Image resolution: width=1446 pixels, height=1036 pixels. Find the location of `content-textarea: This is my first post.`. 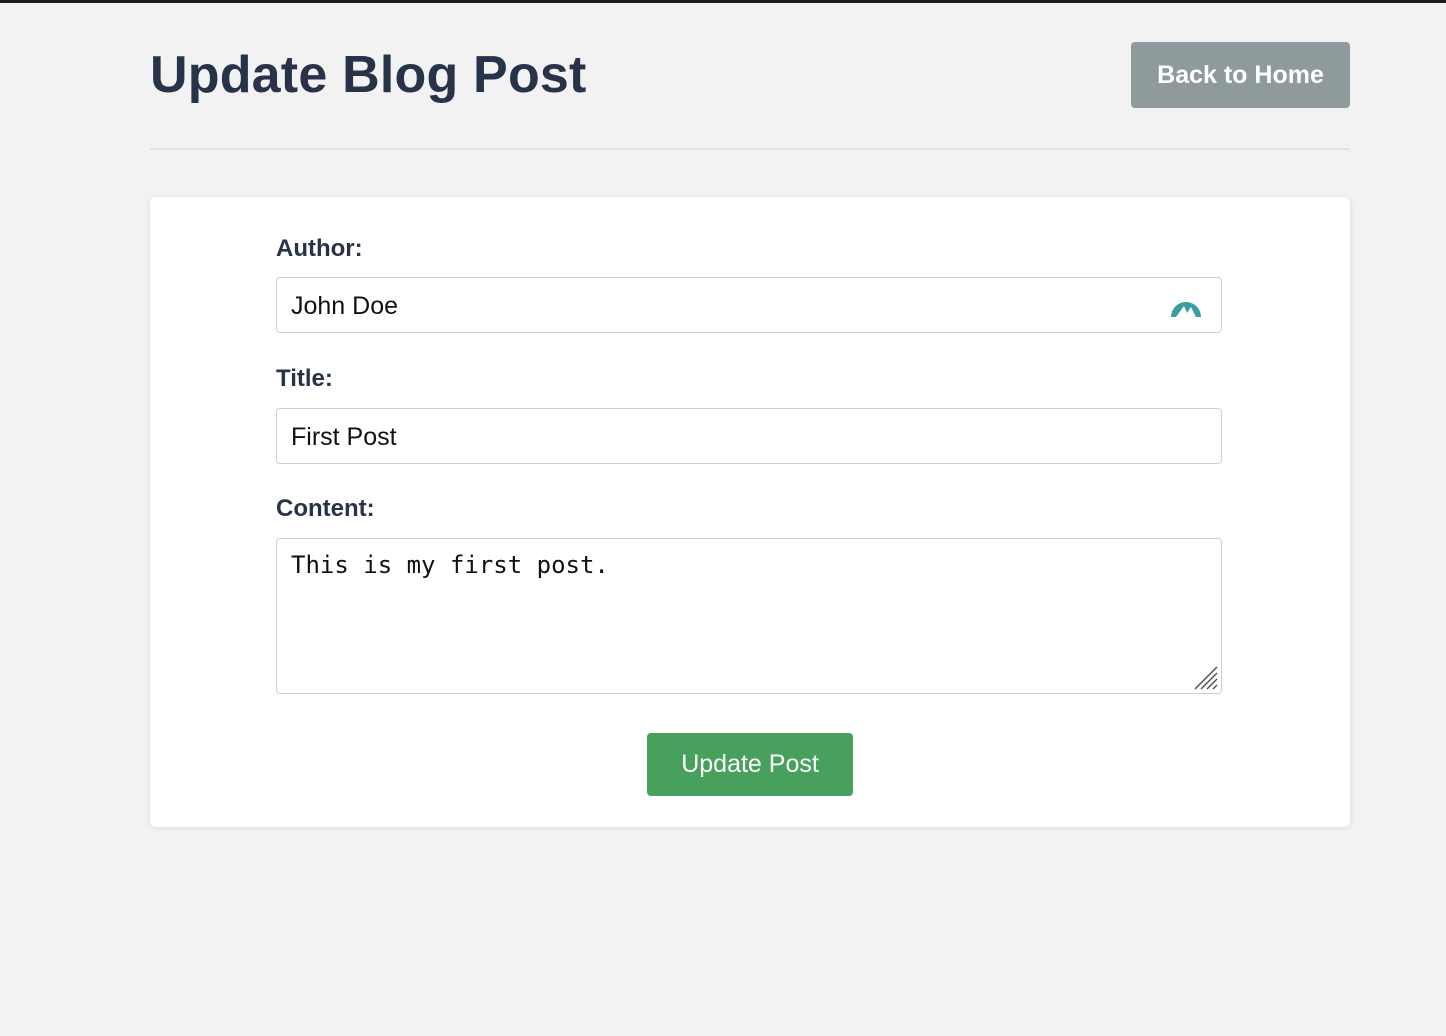

content-textarea: This is my first post. is located at coordinates (749, 616).